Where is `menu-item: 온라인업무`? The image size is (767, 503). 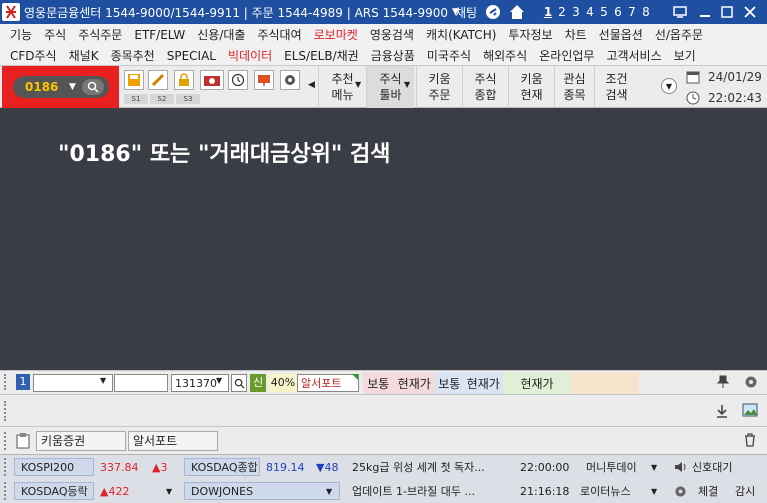 menu-item: 온라인업무 is located at coordinates (566, 55).